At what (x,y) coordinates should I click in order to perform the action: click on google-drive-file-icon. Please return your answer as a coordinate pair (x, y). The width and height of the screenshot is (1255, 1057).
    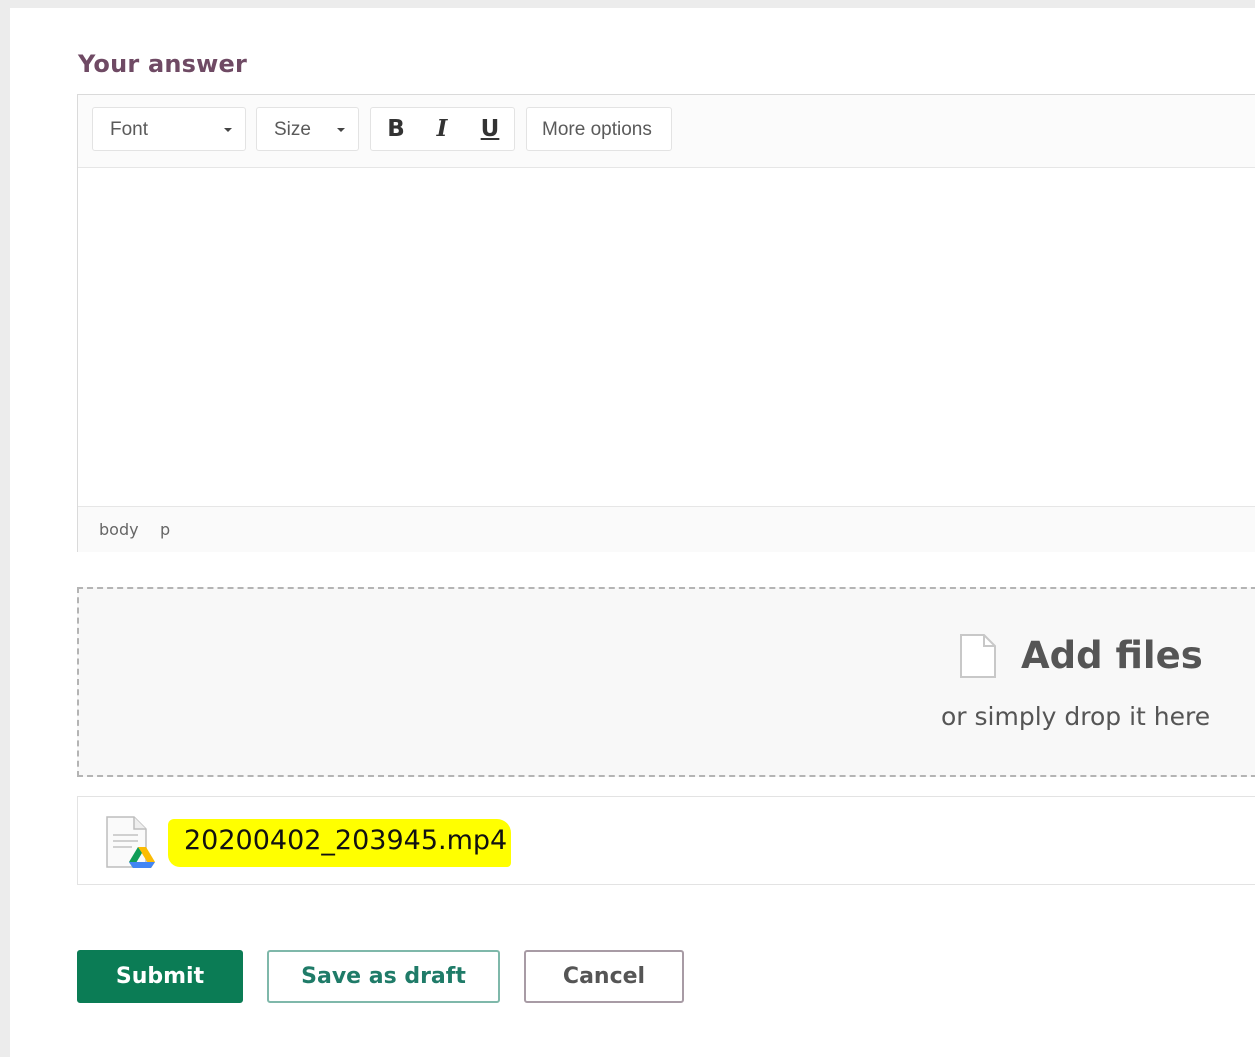
    Looking at the image, I should click on (132, 845).